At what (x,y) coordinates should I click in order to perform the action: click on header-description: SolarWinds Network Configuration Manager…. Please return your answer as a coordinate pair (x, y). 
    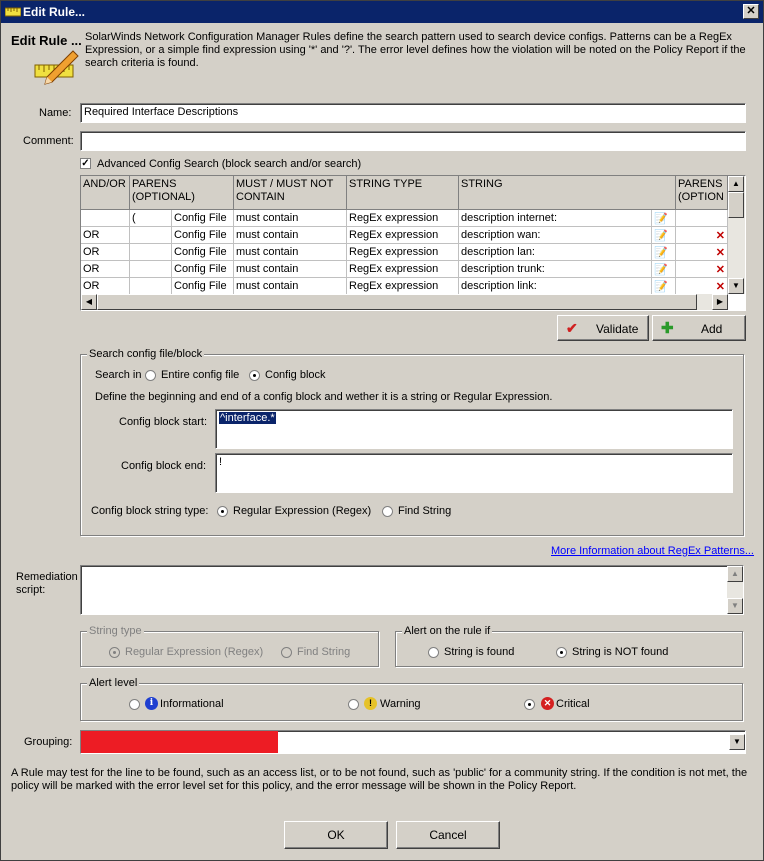
    Looking at the image, I should click on (415, 50).